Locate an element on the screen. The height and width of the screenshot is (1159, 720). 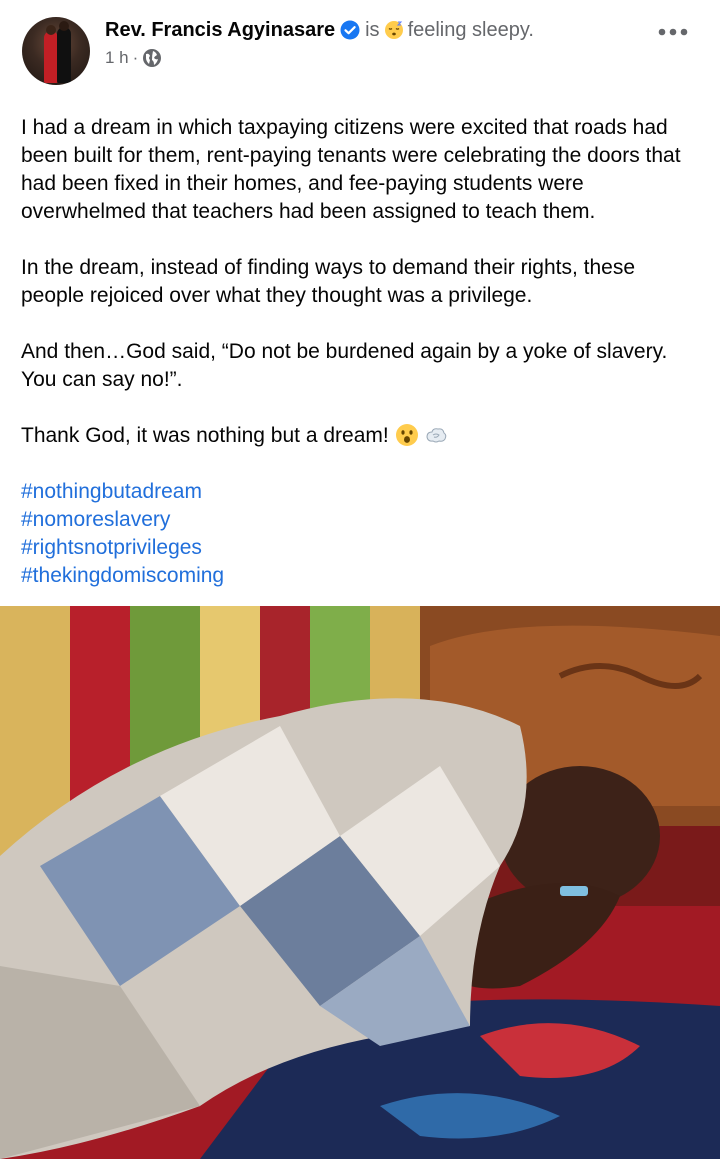
feeling-text: feeling sleepy. is located at coordinates (471, 30).